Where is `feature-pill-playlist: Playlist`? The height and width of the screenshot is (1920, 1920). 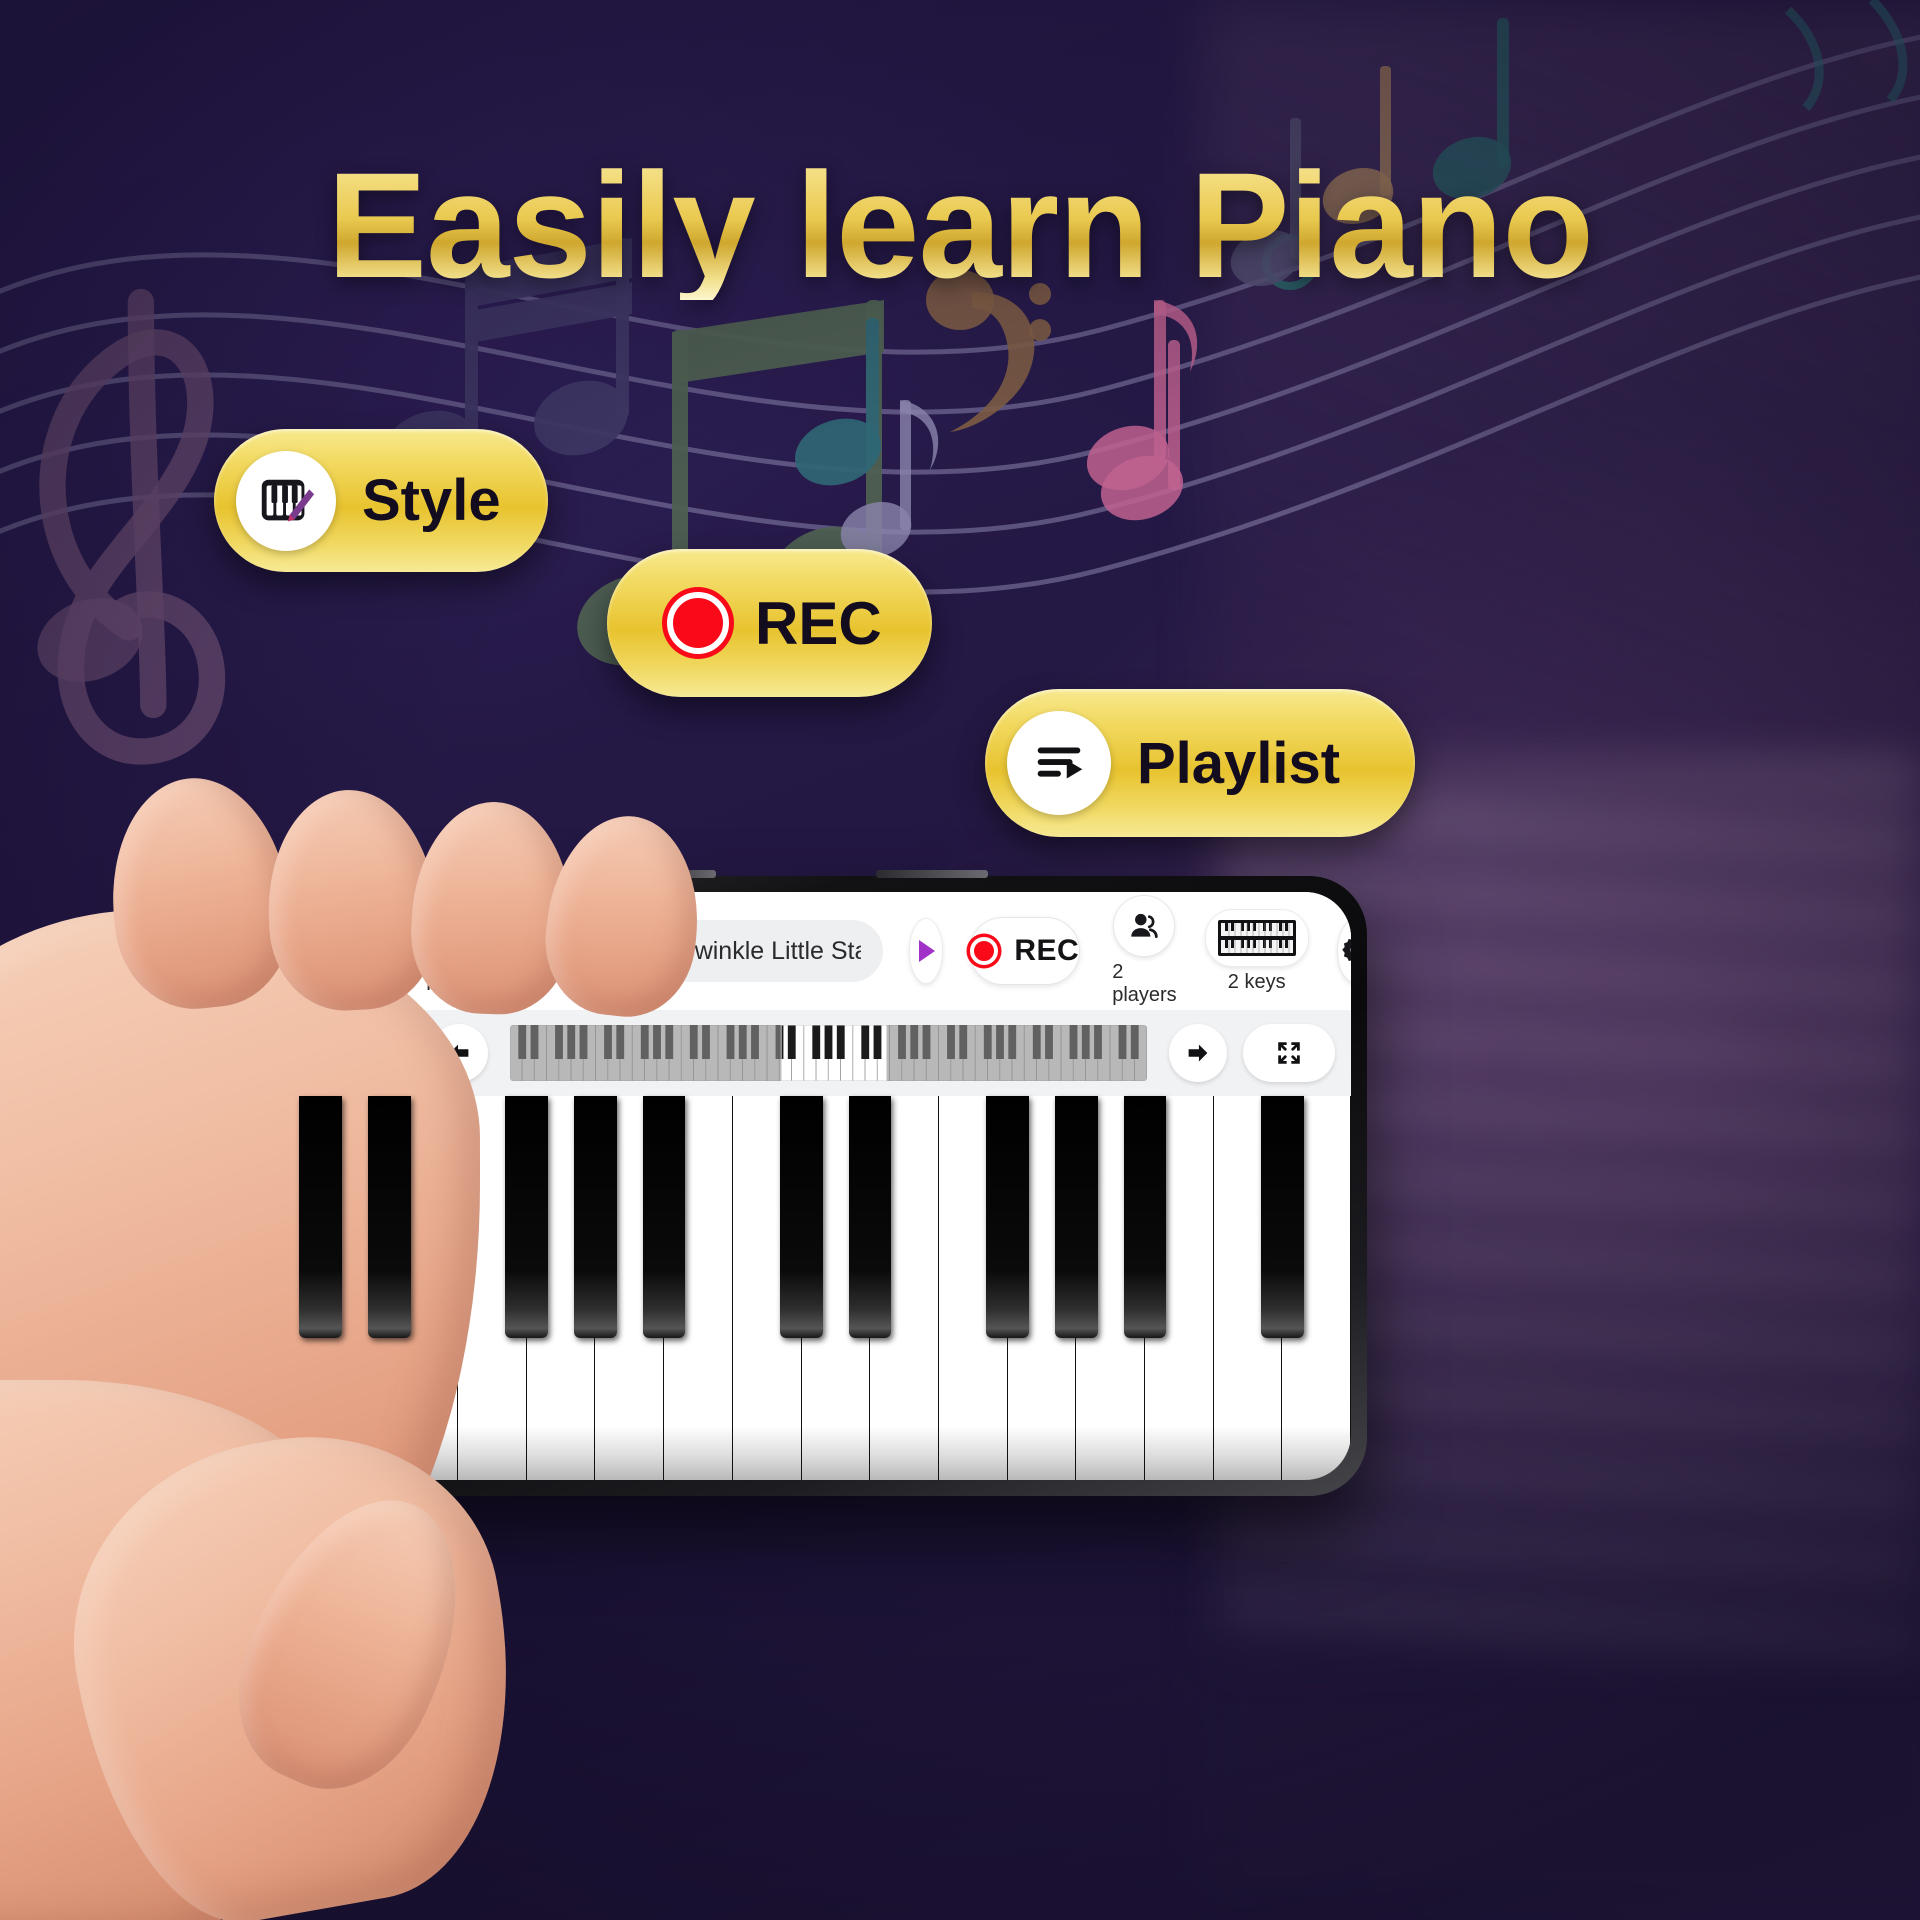 feature-pill-playlist: Playlist is located at coordinates (1200, 763).